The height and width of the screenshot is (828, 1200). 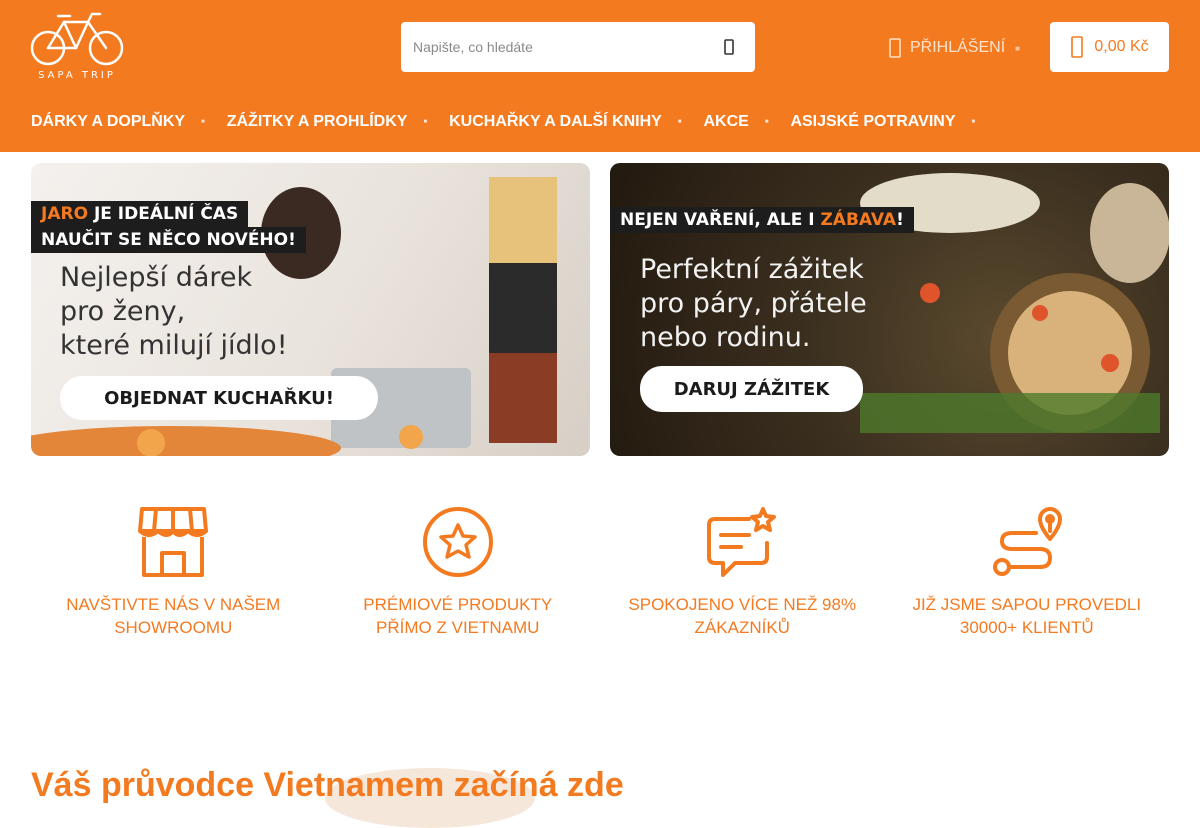 What do you see at coordinates (173, 616) in the screenshot?
I see `feature-label: NAVŠTIVTE NÁS V NAŠEM SHOWROOMU` at bounding box center [173, 616].